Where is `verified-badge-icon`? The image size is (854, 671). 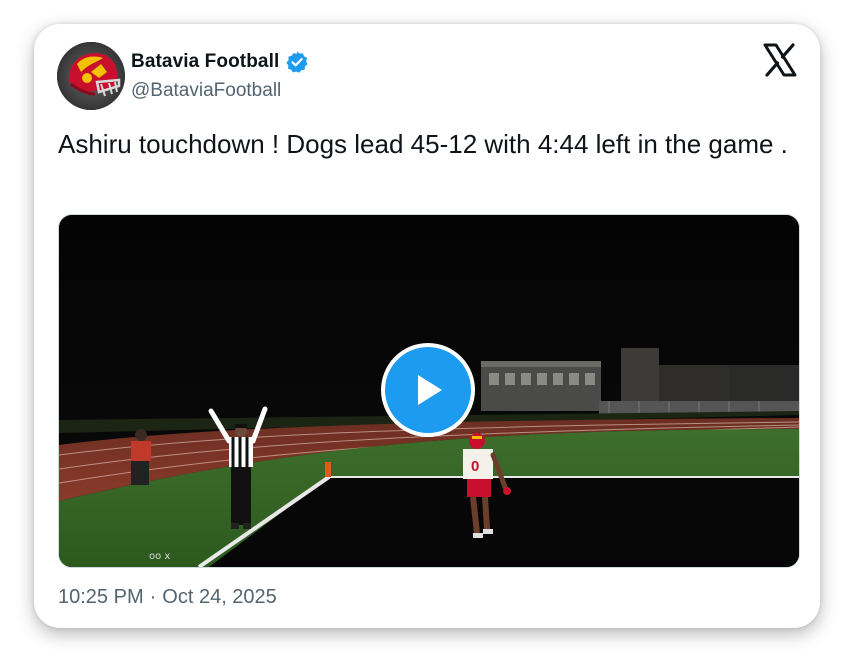 verified-badge-icon is located at coordinates (297, 62).